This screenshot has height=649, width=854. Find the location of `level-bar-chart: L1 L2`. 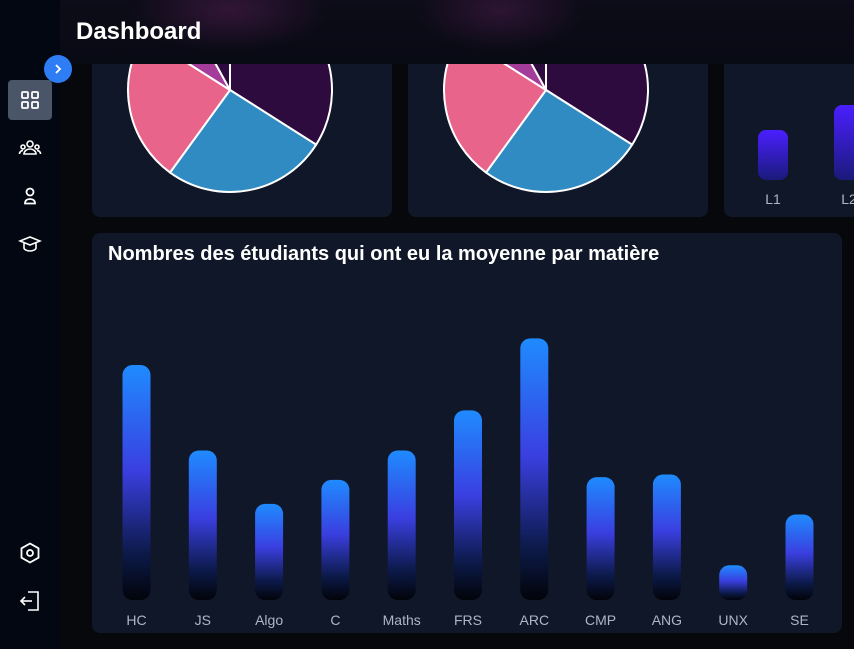

level-bar-chart: L1 L2 is located at coordinates (806, 156).